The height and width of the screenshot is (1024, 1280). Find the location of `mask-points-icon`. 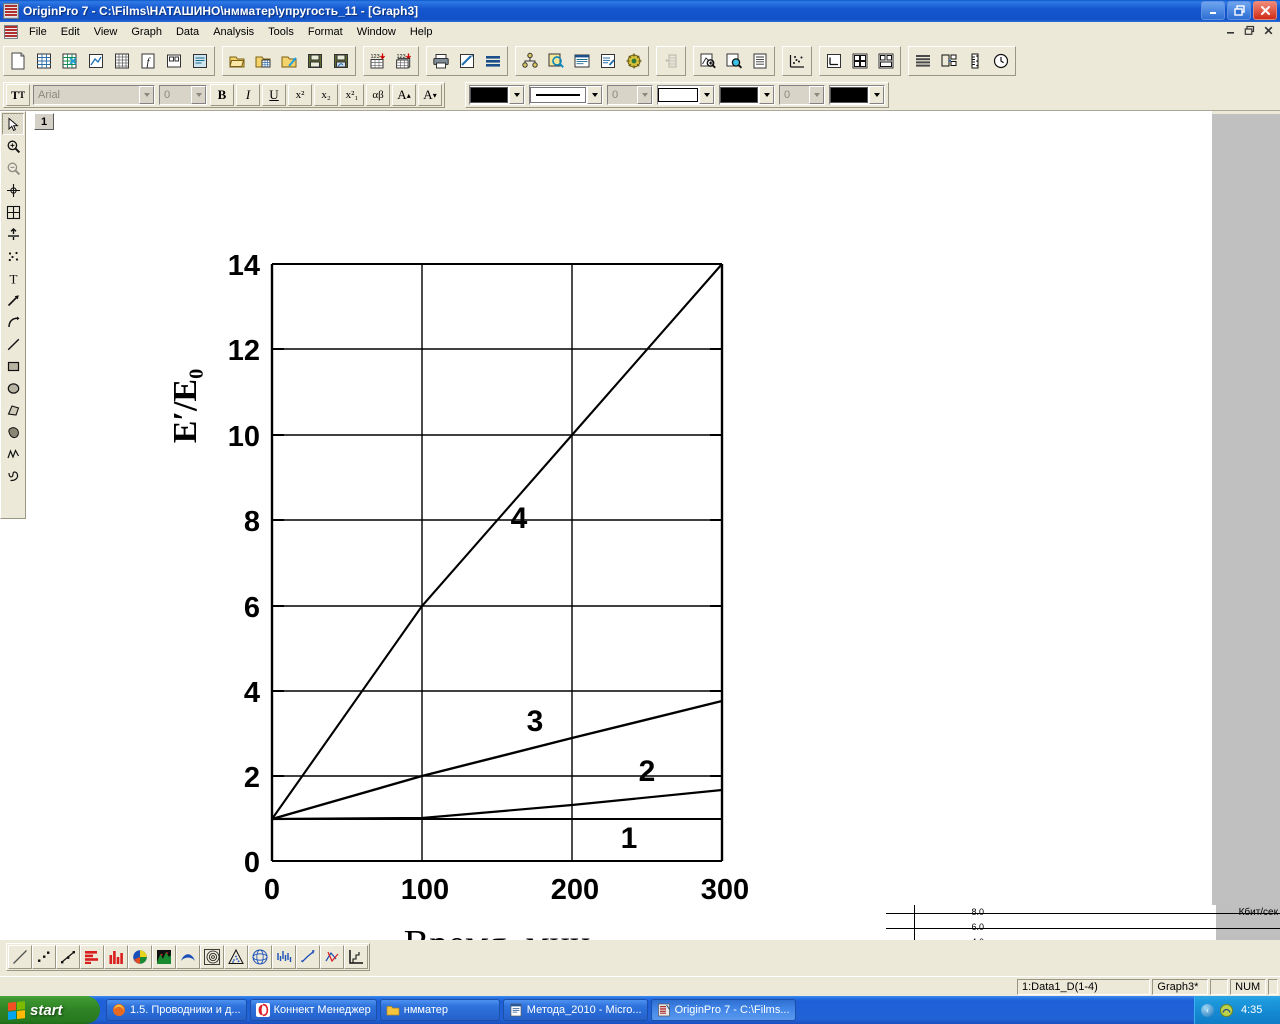

mask-points-icon is located at coordinates (13, 256).